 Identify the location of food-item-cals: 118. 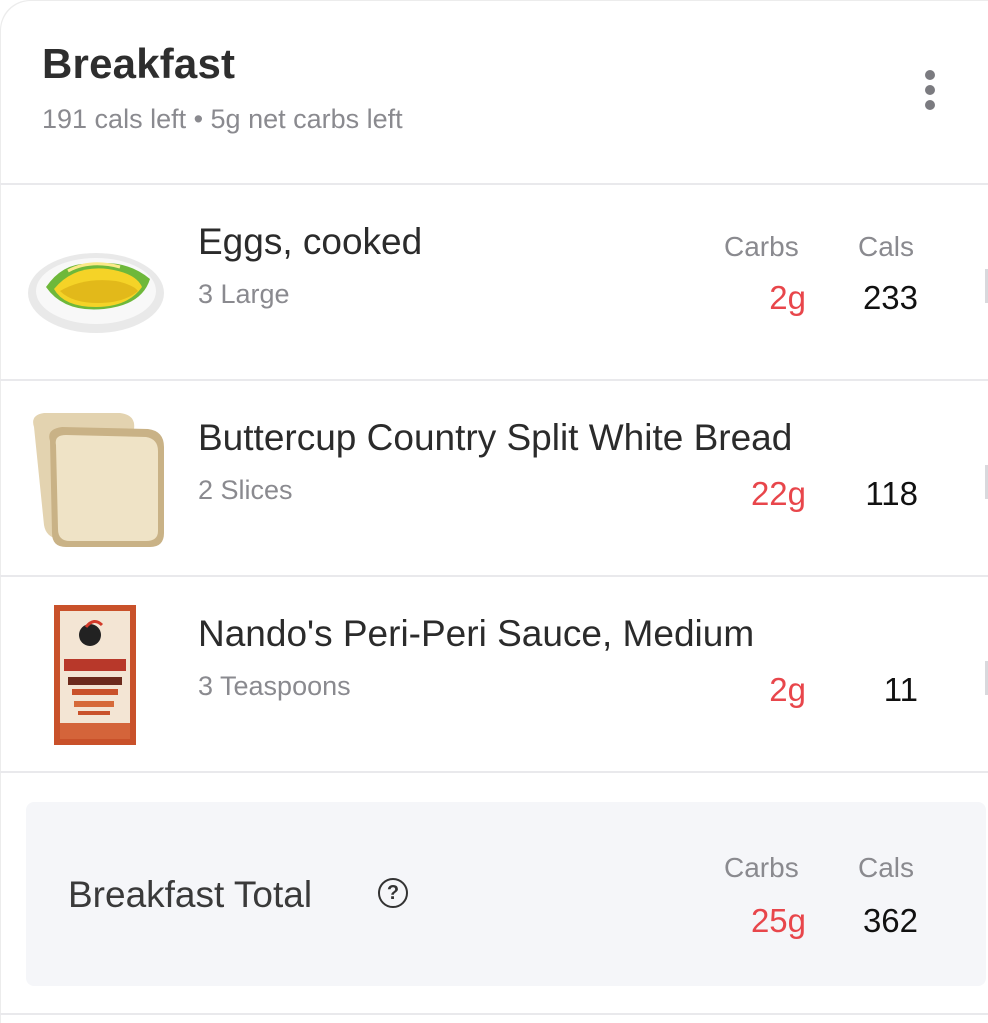
(891, 493).